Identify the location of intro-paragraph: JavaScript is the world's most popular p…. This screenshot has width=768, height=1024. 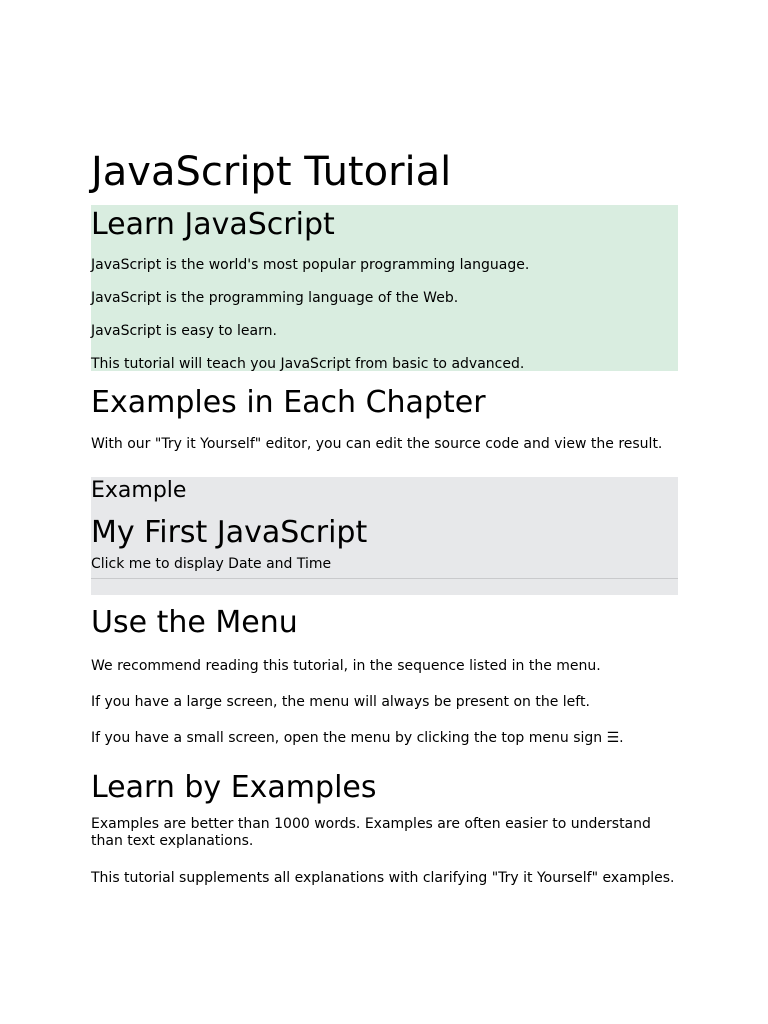
(310, 265).